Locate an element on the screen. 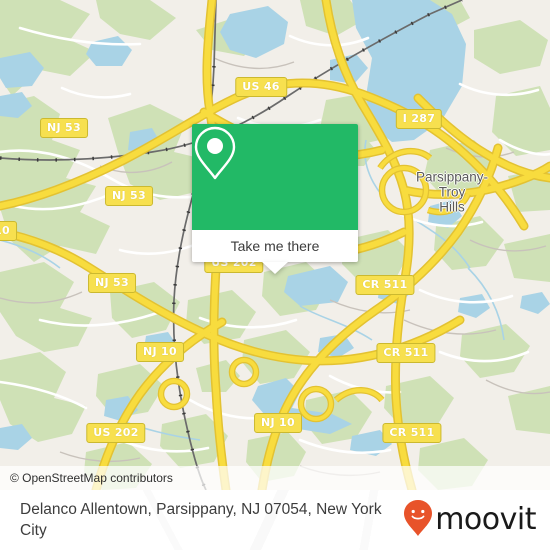 The height and width of the screenshot is (550, 550). moovit-logo: moovit is located at coordinates (469, 520).